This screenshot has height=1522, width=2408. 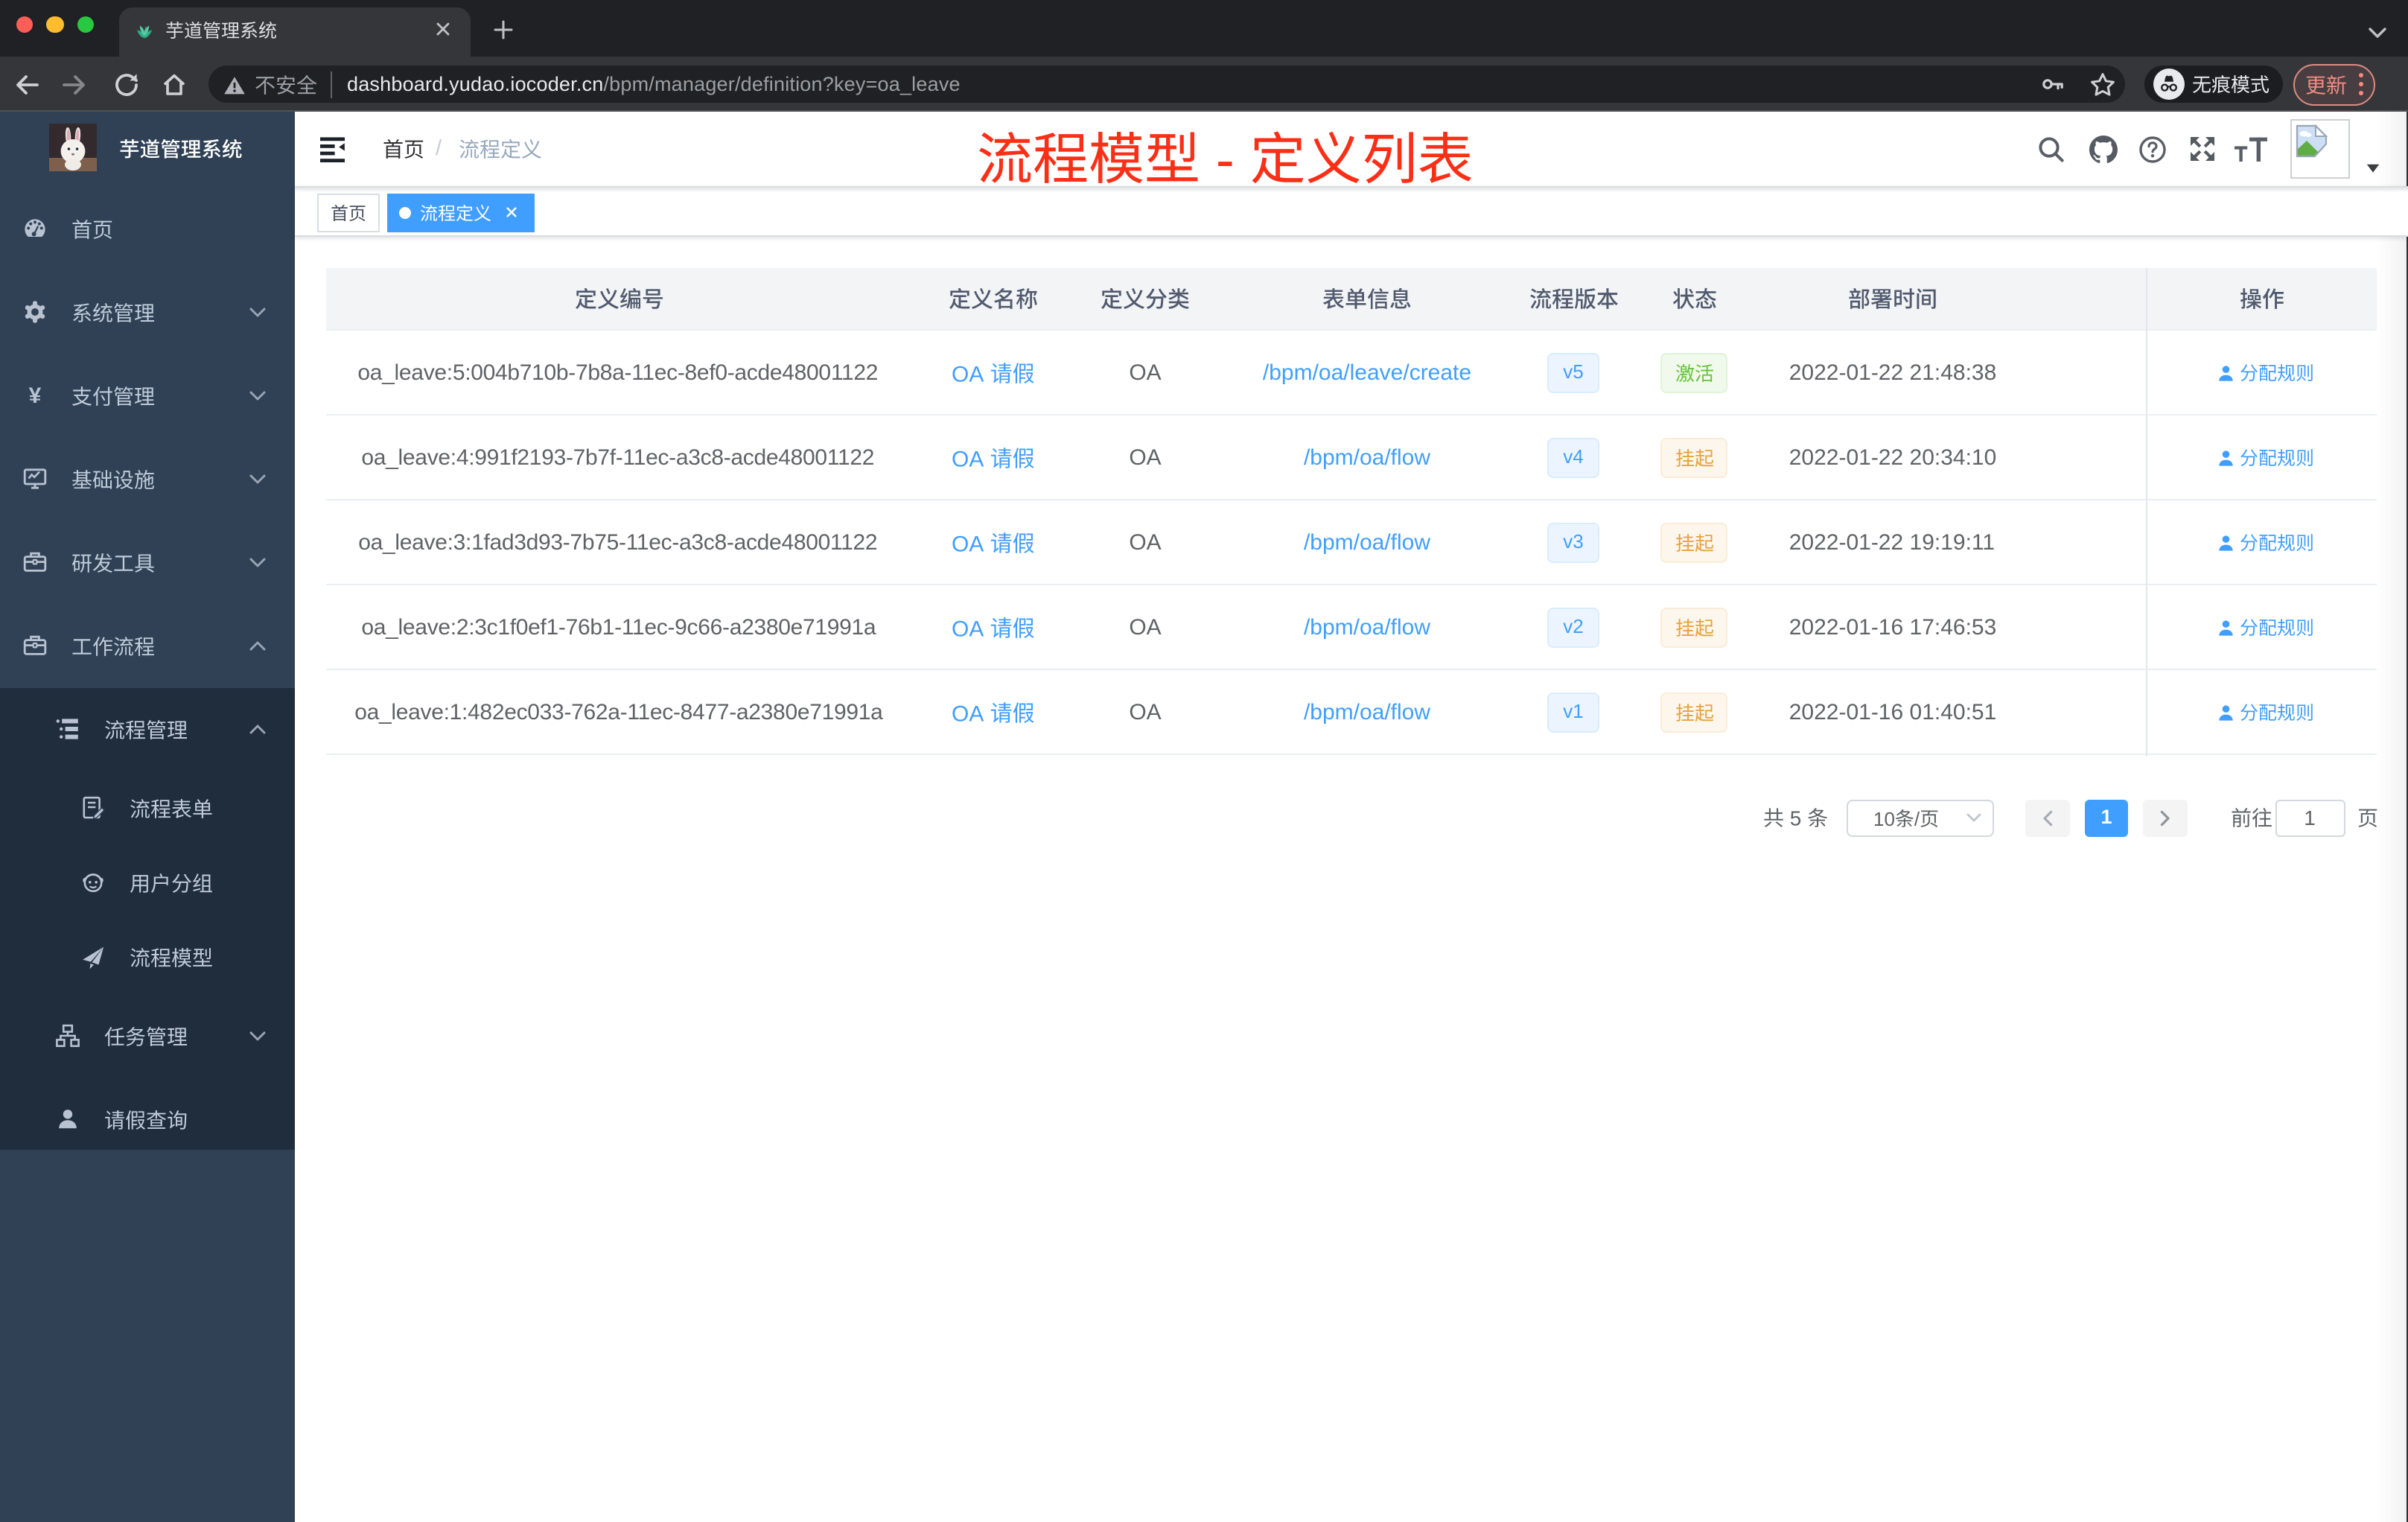 I want to click on svg-text: 10, so click(x=1883, y=818).